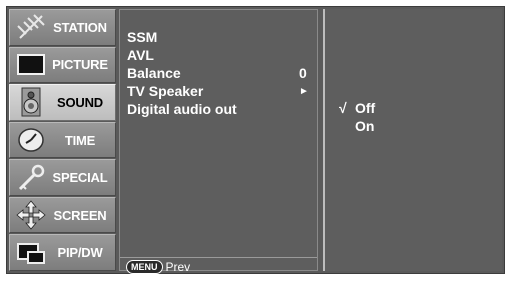 This screenshot has height=281, width=511. I want to click on clock-icon, so click(31, 140).